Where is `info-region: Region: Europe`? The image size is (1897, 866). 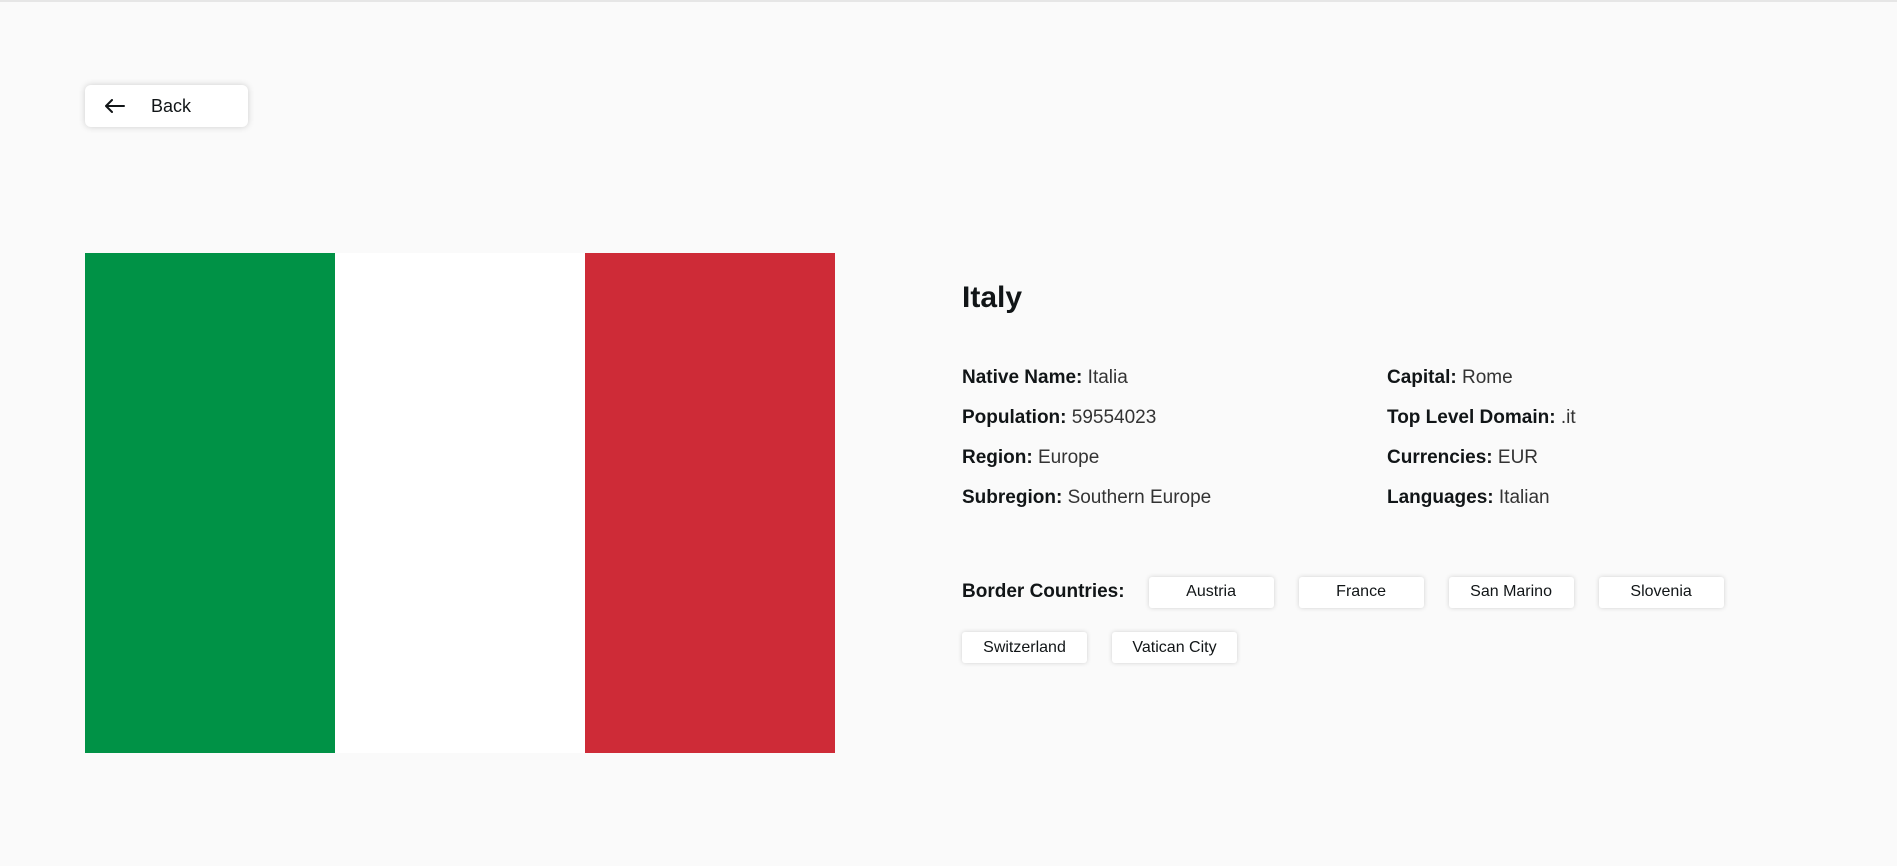
info-region: Region: Europe is located at coordinates (1031, 457).